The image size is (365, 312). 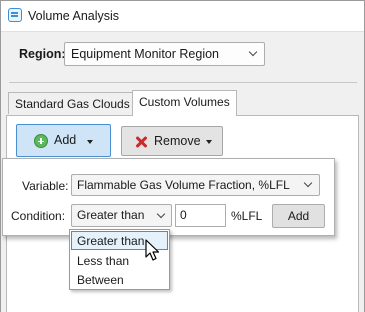 I want to click on variable-select-value: Flammable Gas Volume Fraction, %LFL, so click(x=183, y=185).